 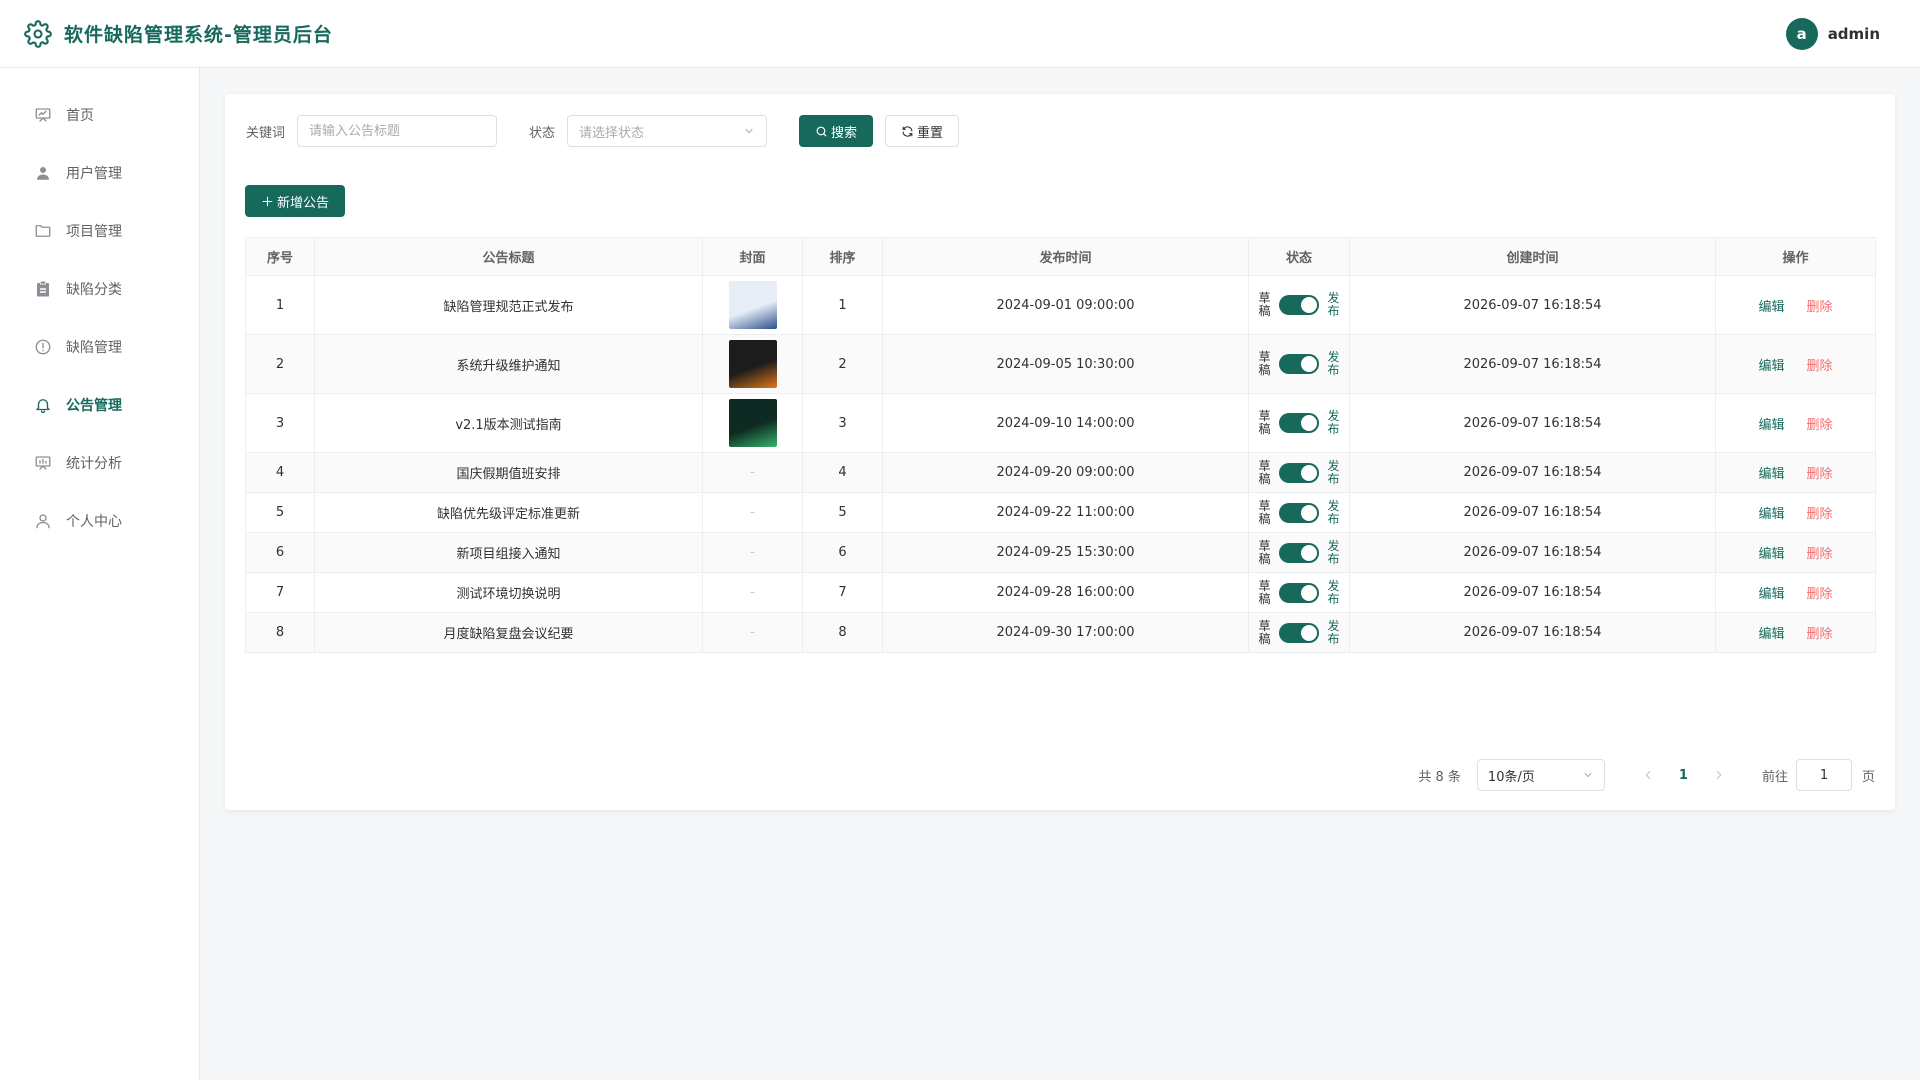 What do you see at coordinates (667, 131) in the screenshot?
I see `status-select: 请选择状态` at bounding box center [667, 131].